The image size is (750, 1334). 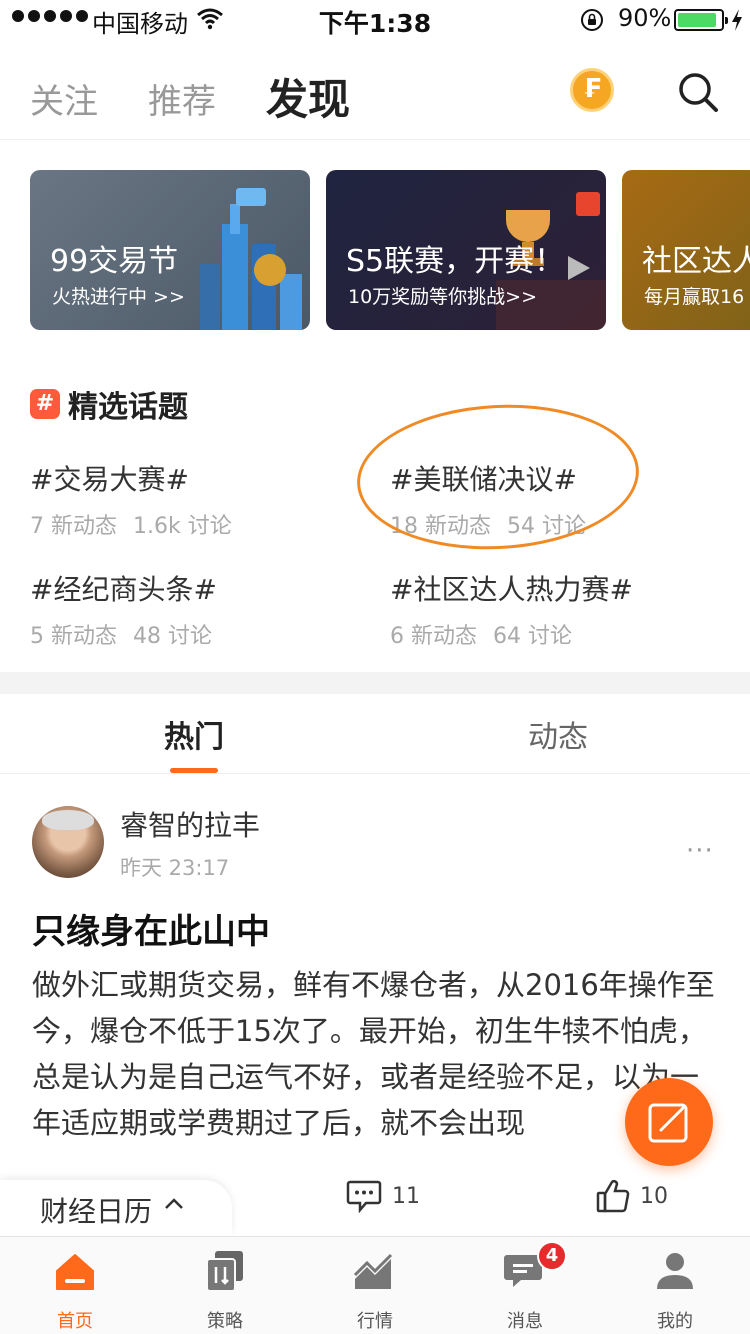 What do you see at coordinates (109, 479) in the screenshot?
I see `topic-name: #交易大赛#` at bounding box center [109, 479].